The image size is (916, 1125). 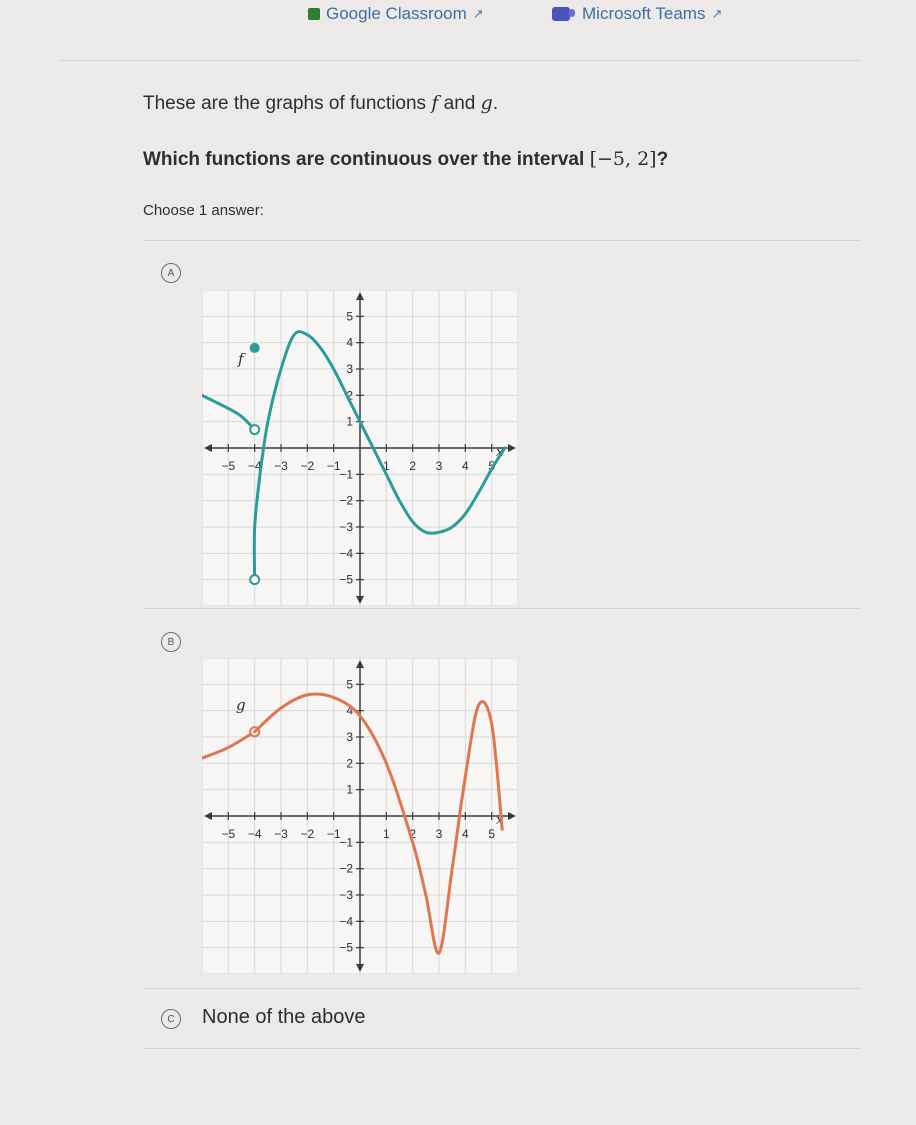 I want to click on top-links: Google Classroom ↗ Microsoft Teams ↗, so click(x=458, y=17).